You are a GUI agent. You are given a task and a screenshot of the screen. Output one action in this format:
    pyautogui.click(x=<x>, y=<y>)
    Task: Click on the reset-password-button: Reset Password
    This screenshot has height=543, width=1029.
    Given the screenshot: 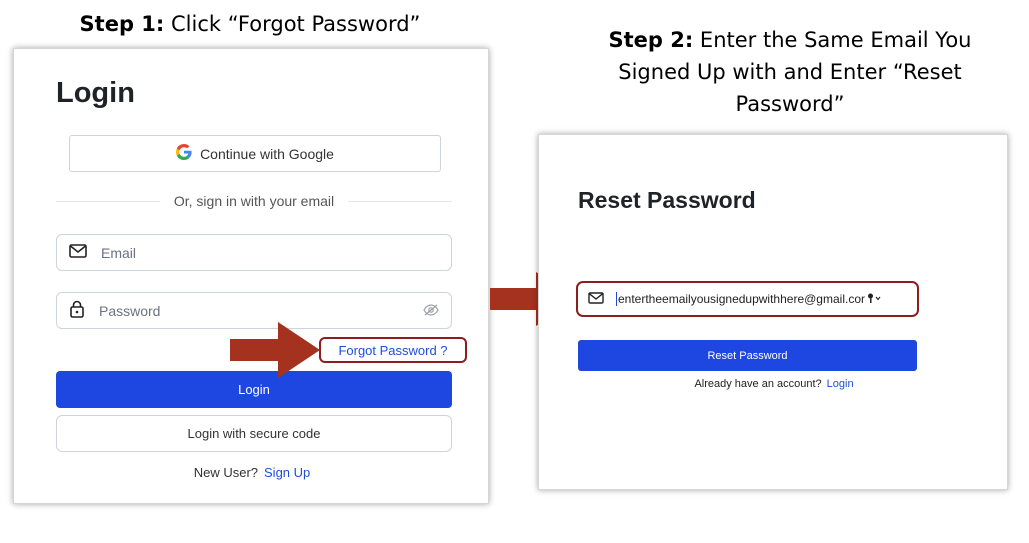 What is the action you would take?
    pyautogui.click(x=747, y=355)
    